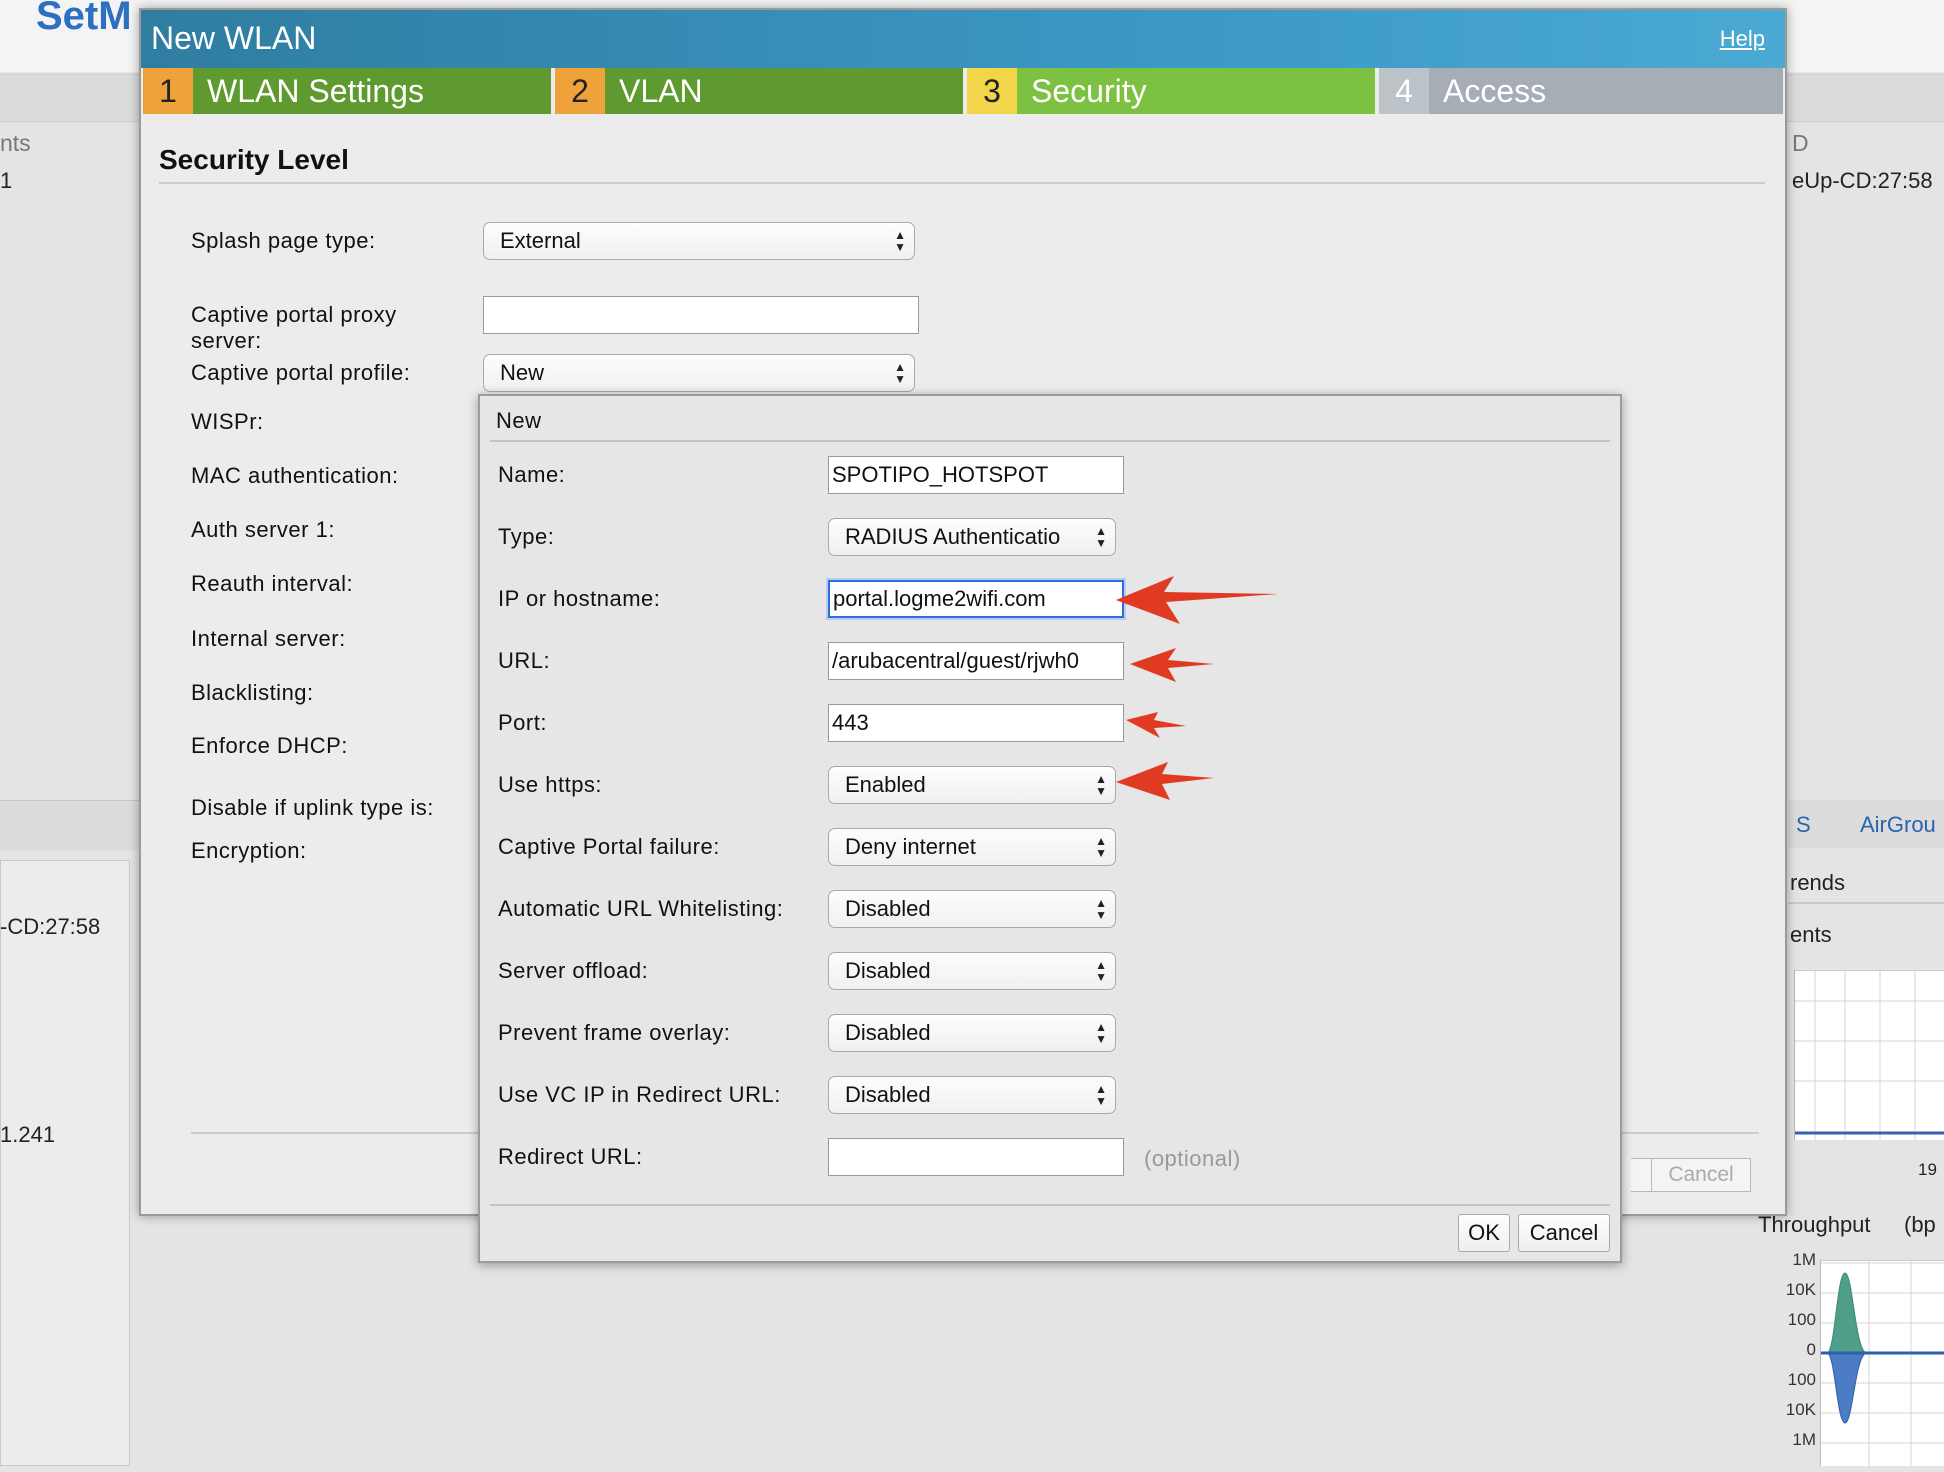 The image size is (1944, 1472). I want to click on throughput-rx-peak, so click(1847, 1313).